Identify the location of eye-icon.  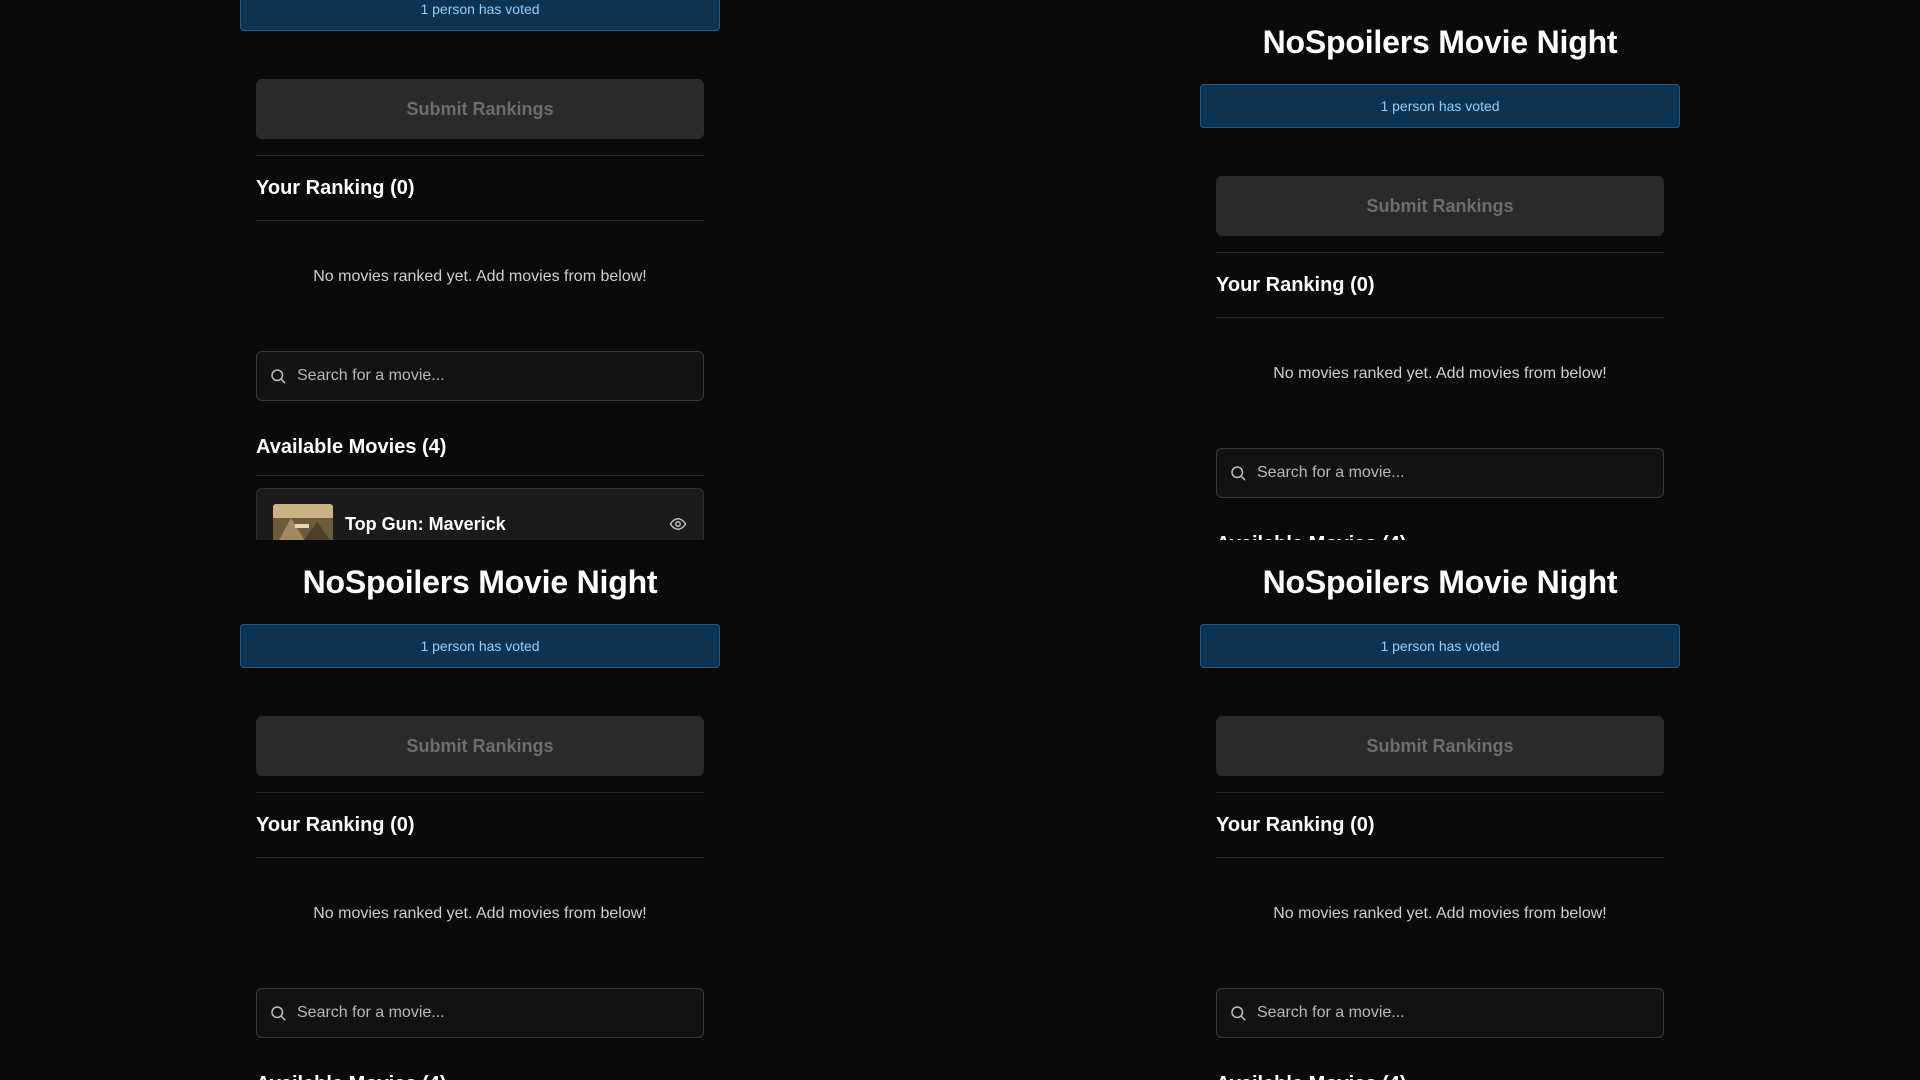
(678, 524).